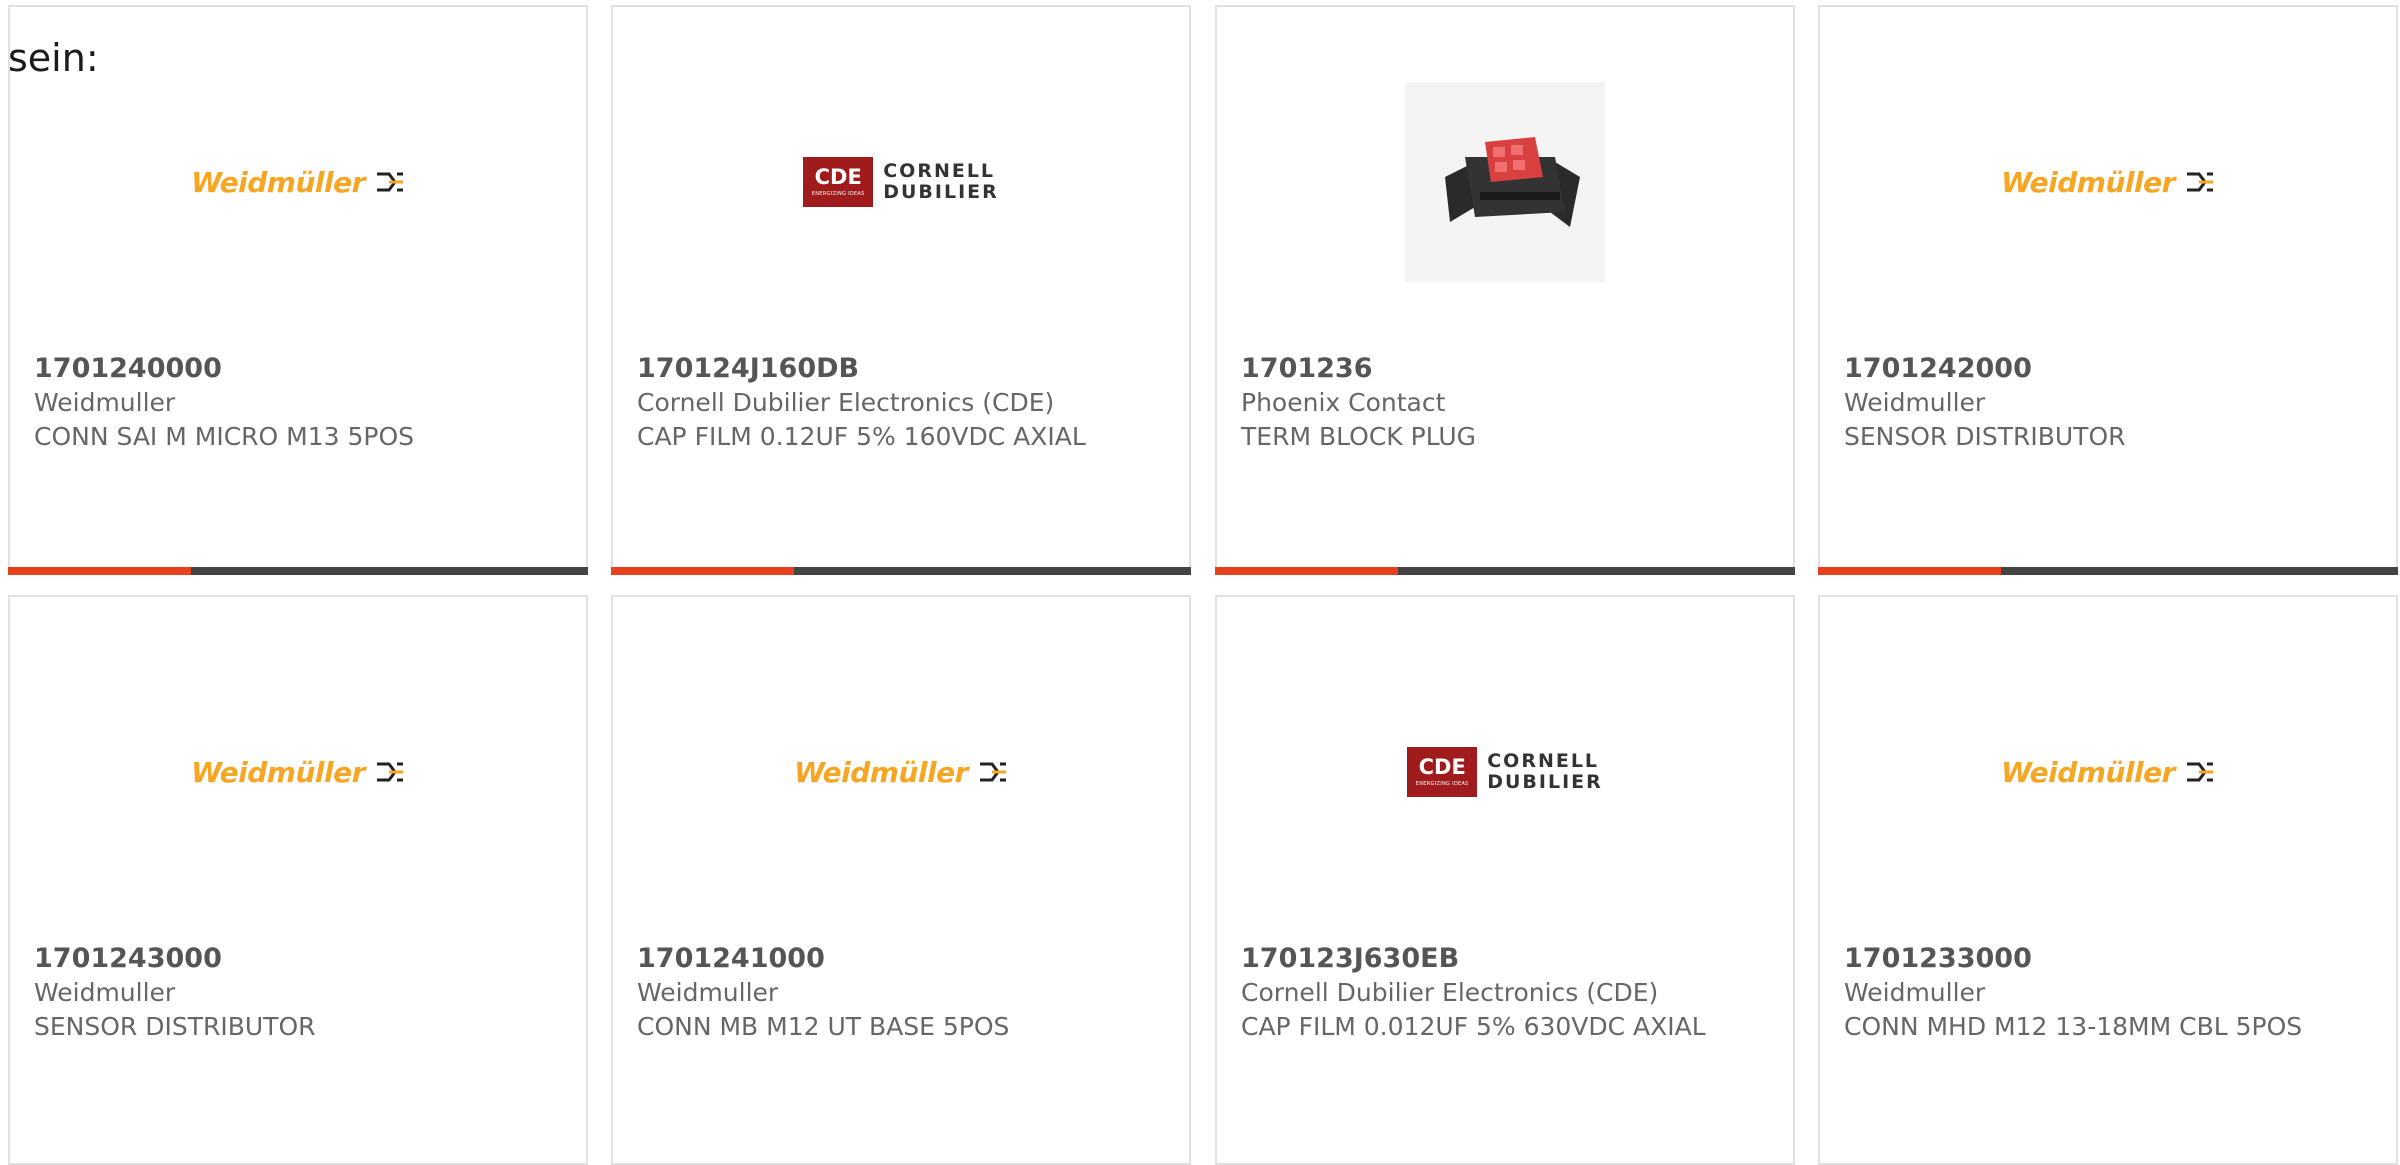  Describe the element at coordinates (1359, 436) in the screenshot. I see `description: TERM BLOCK PLUG` at that location.